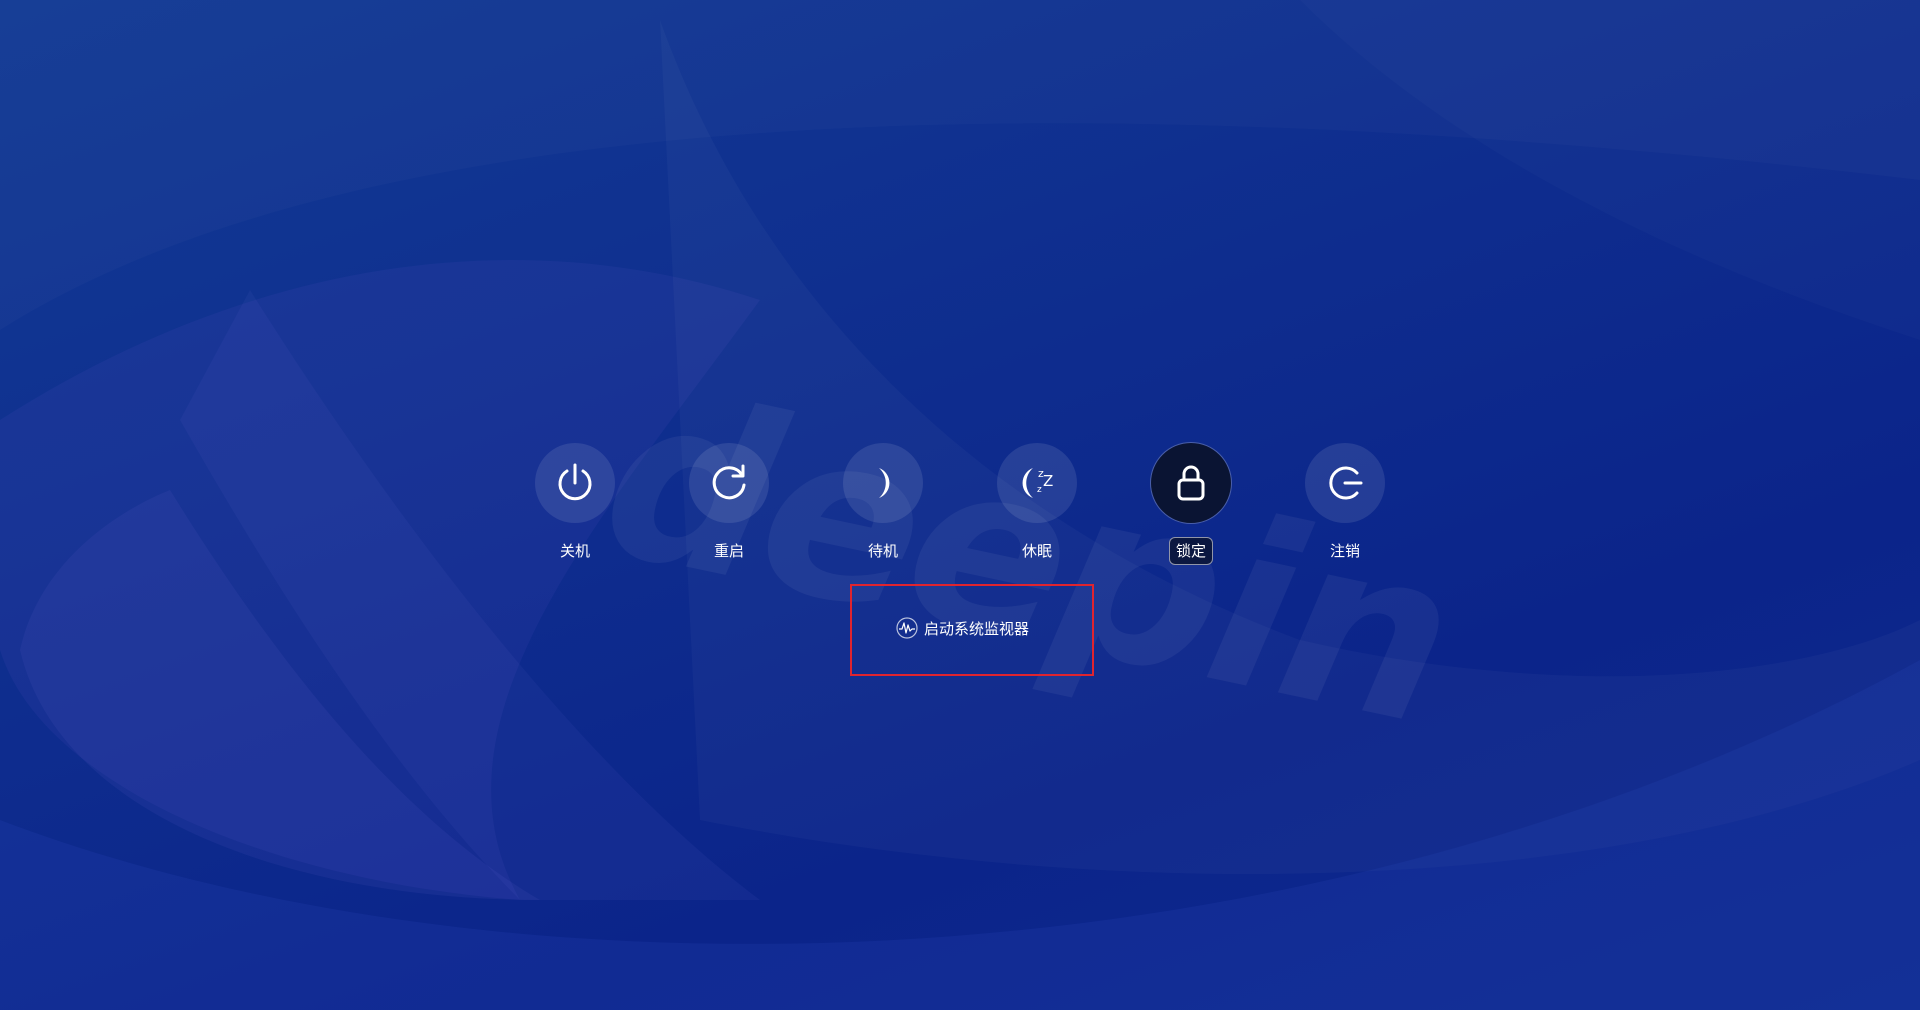 Image resolution: width=1920 pixels, height=1010 pixels. I want to click on power-actions: 关机 重启 待机 z Z z 休眠 锁定 注销, so click(960, 504).